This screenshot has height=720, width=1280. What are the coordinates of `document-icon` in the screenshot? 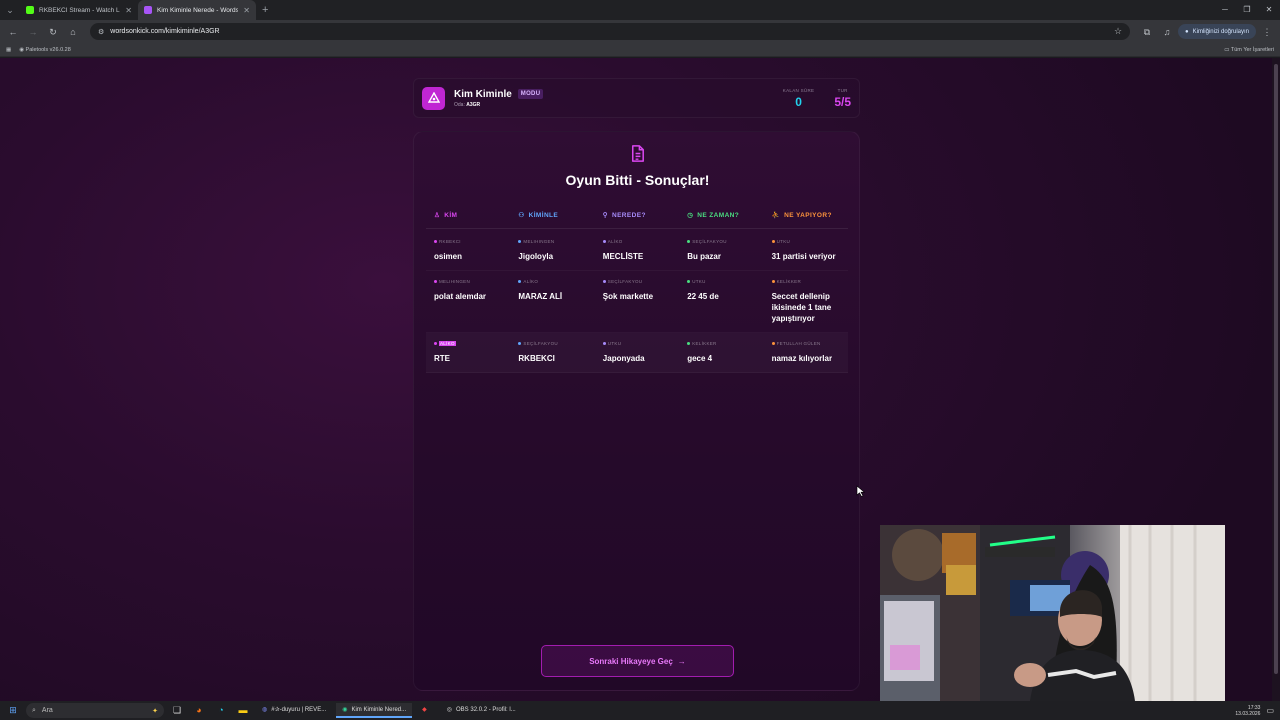 It's located at (637, 156).